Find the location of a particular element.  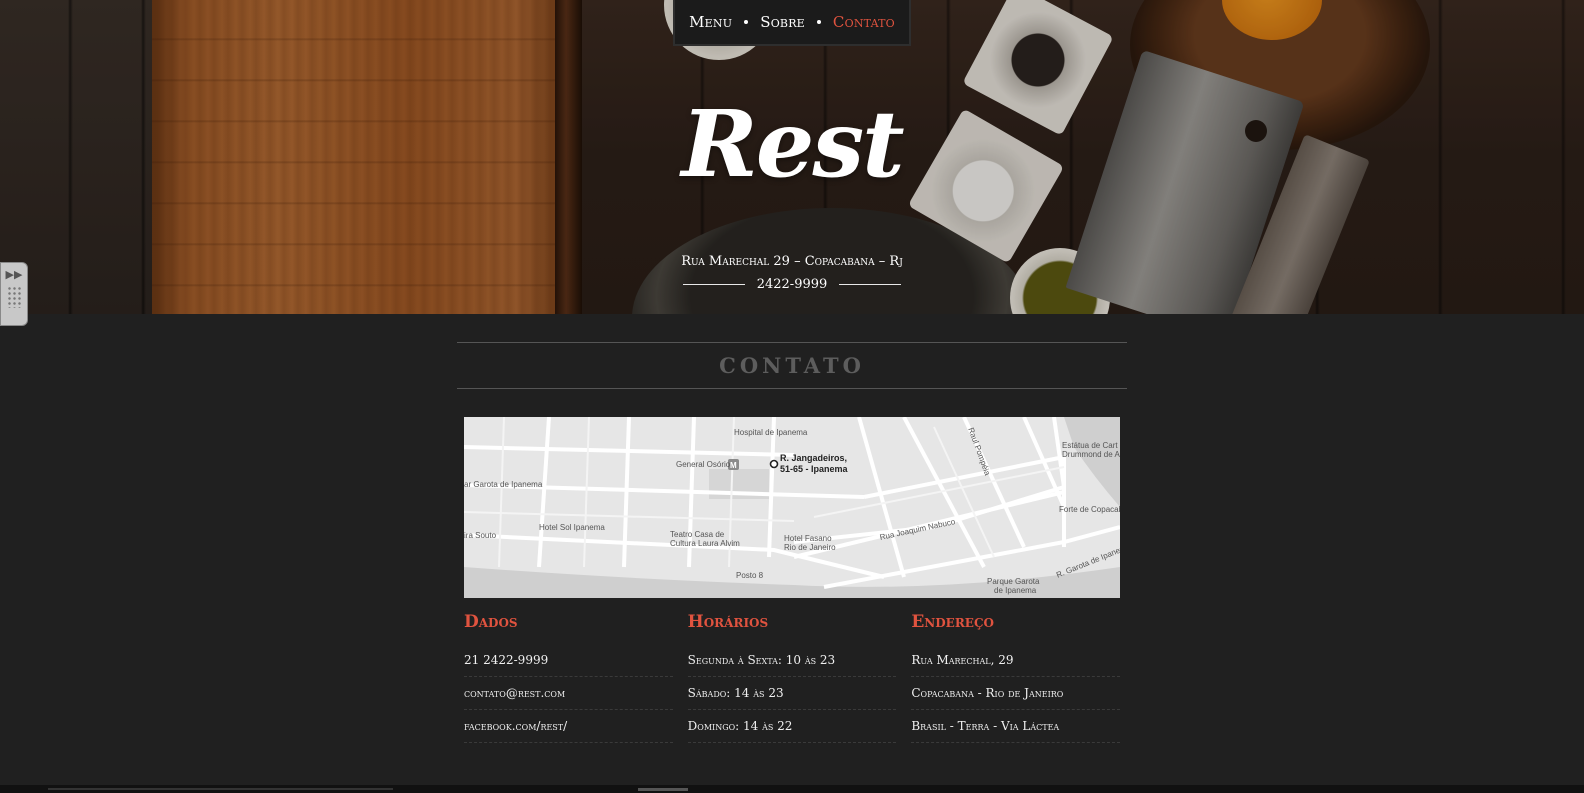

map-pin-label: 51-65 - Ipanema is located at coordinates (814, 469).